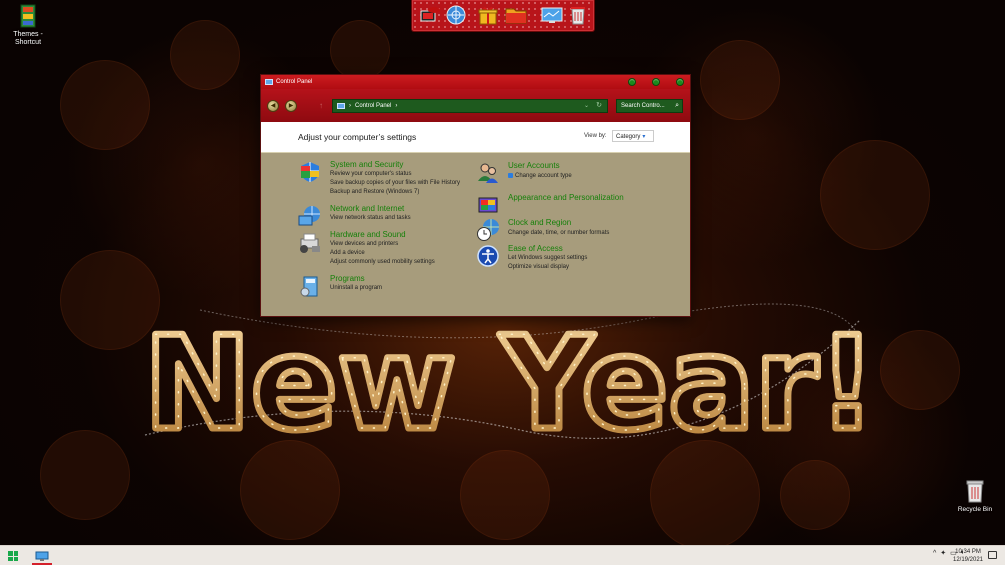 The width and height of the screenshot is (1005, 565). Describe the element at coordinates (516, 15) in the screenshot. I see `folder-icon` at that location.